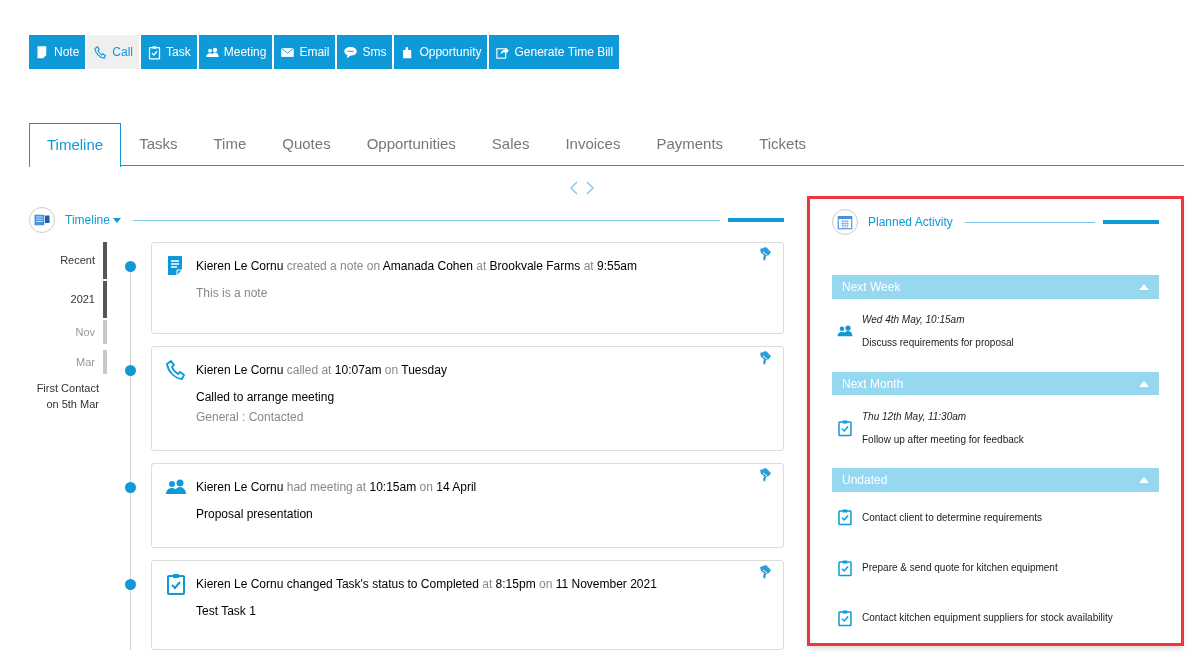 The image size is (1196, 657). I want to click on toolbar-button: Sms, so click(365, 52).